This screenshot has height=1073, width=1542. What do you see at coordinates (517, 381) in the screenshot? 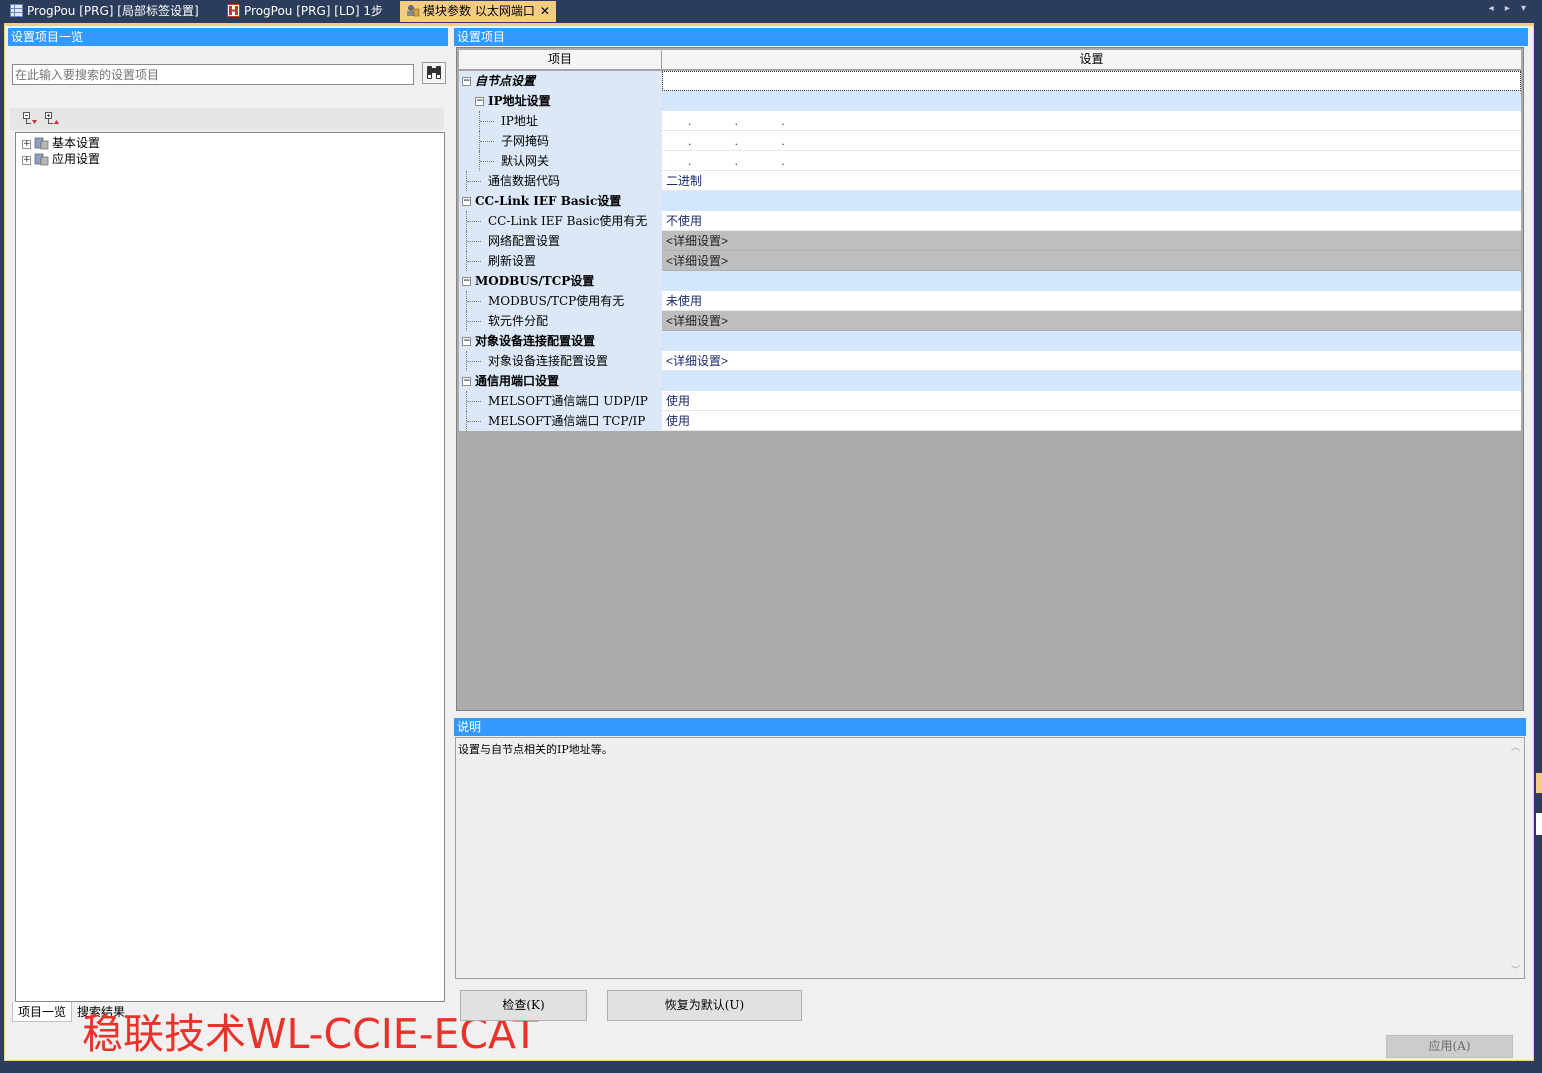
I see `grid-item-label: 通信用端口设置` at bounding box center [517, 381].